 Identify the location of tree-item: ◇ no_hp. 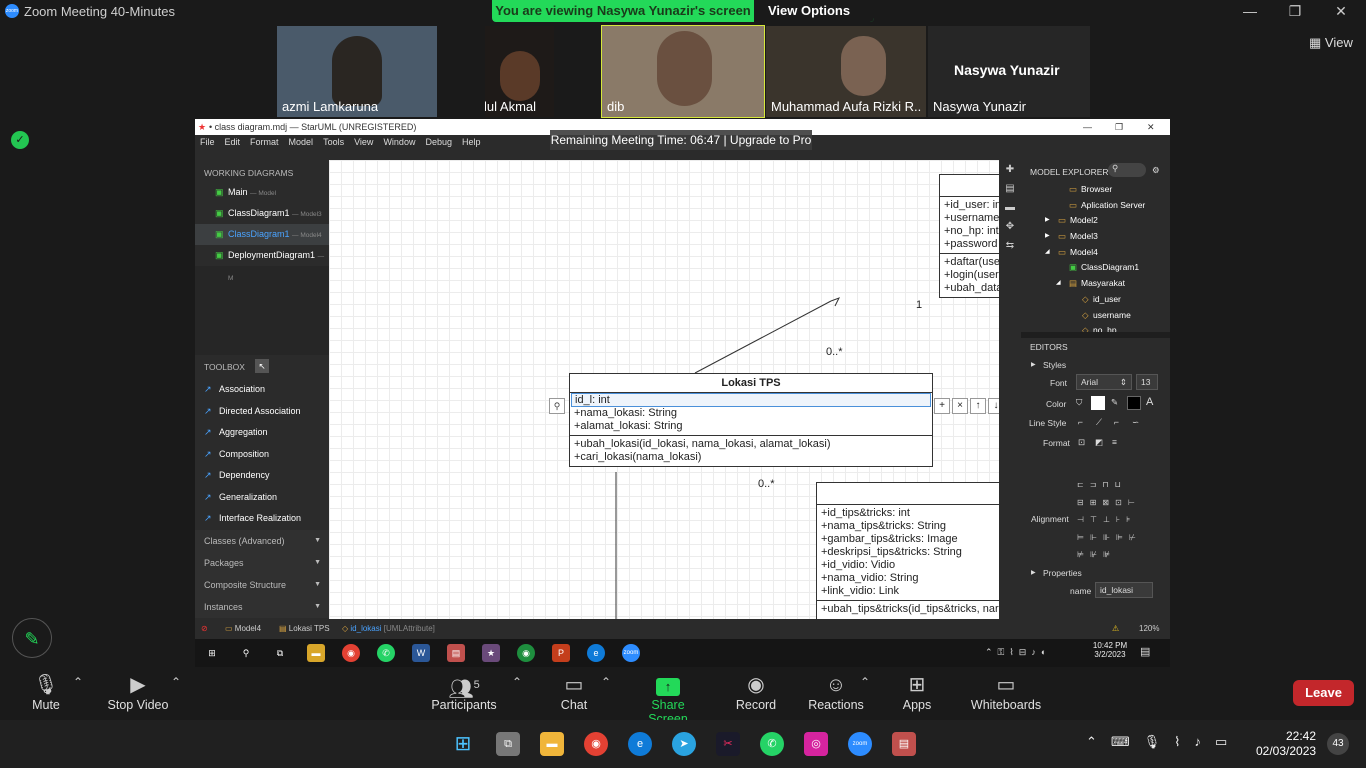
(1095, 327).